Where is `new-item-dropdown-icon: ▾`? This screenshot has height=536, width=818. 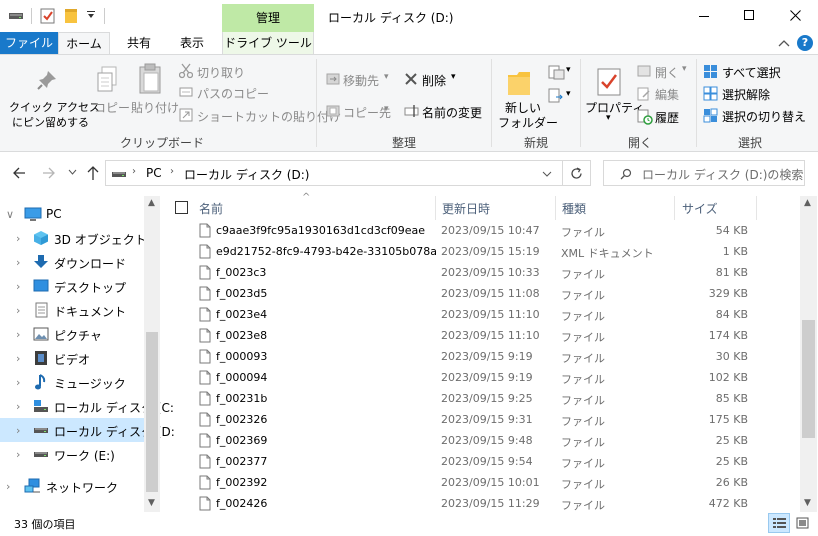
new-item-dropdown-icon: ▾ is located at coordinates (568, 70).